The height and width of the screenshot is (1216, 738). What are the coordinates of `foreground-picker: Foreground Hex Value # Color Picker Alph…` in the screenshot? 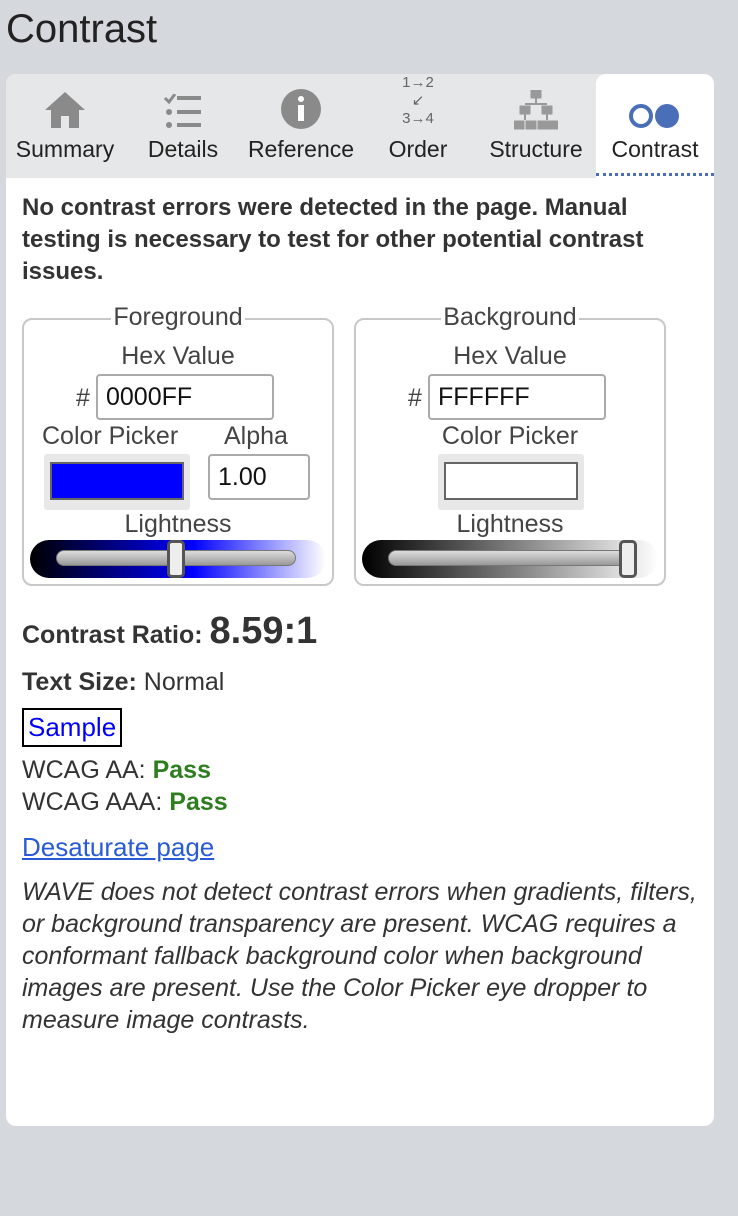 It's located at (178, 444).